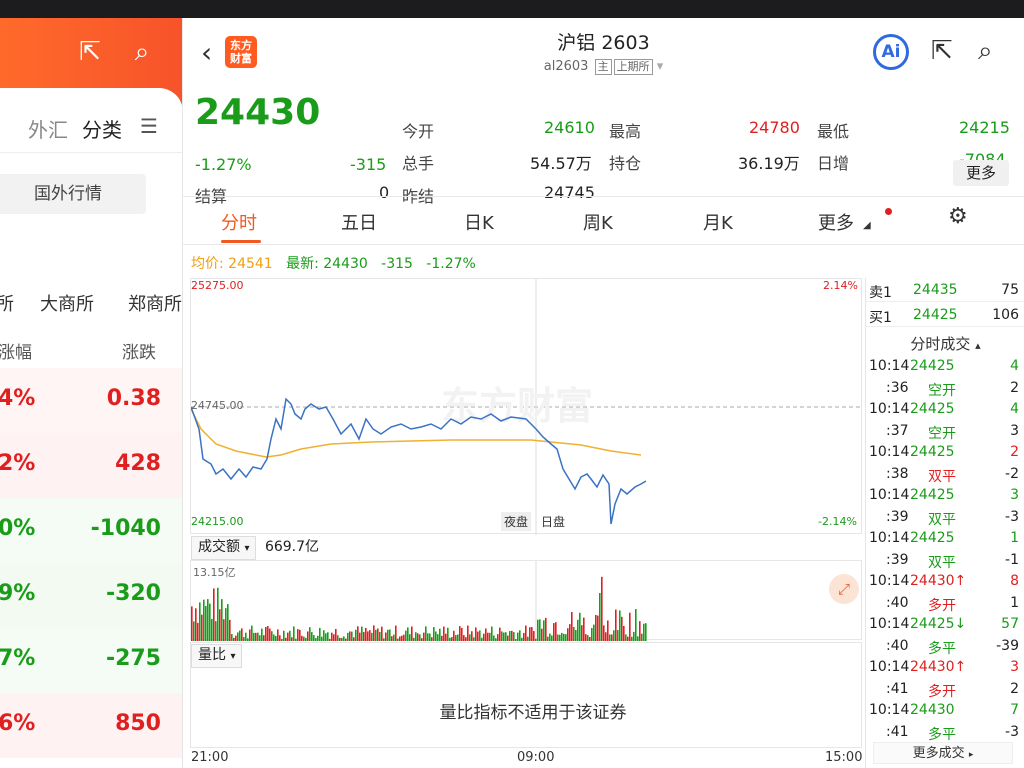 This screenshot has height=768, width=1024. Describe the element at coordinates (241, 241) in the screenshot. I see `active-tab-underline` at that location.